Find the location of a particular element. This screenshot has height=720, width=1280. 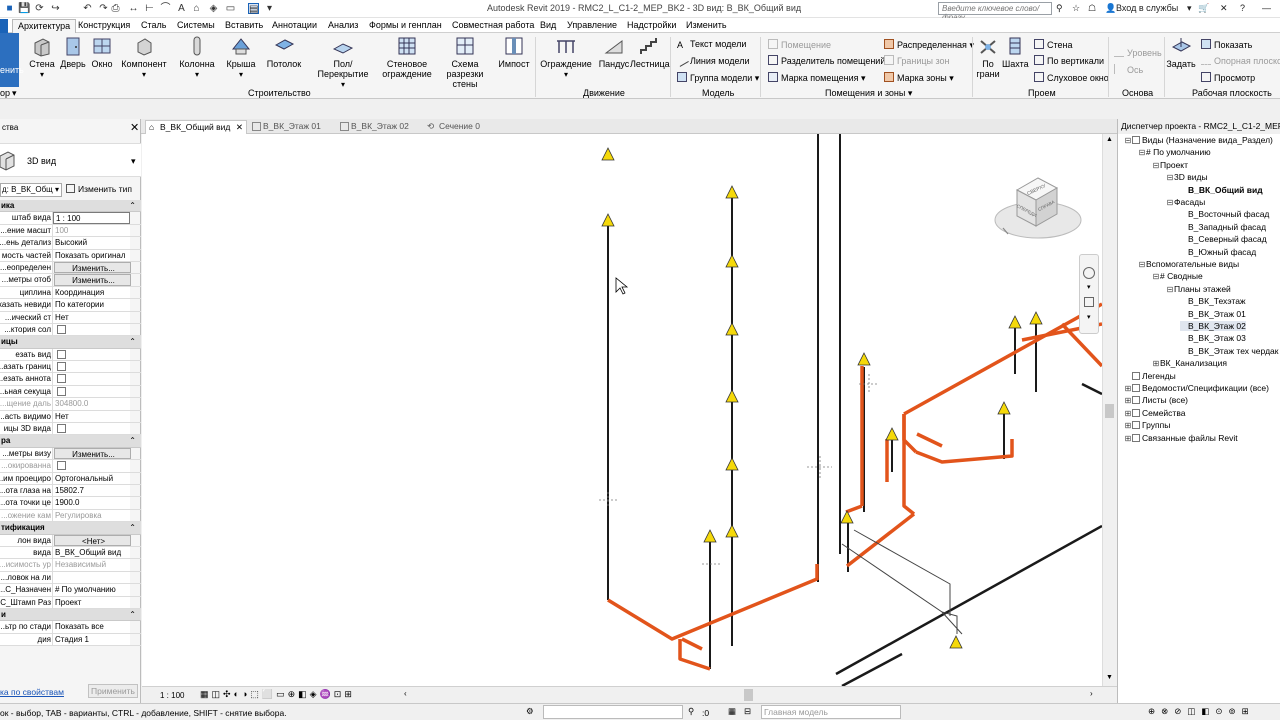

zoom-icon is located at coordinates (1089, 302).